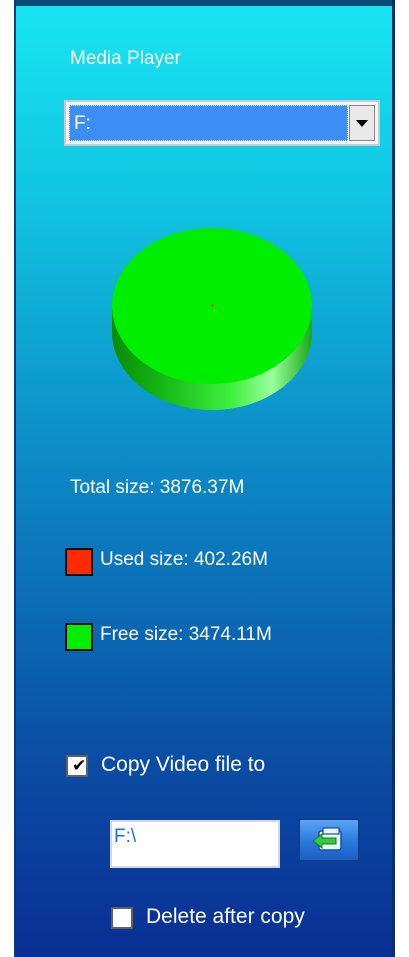 The height and width of the screenshot is (957, 409). What do you see at coordinates (195, 844) in the screenshot?
I see `copy-destination-input: F:\` at bounding box center [195, 844].